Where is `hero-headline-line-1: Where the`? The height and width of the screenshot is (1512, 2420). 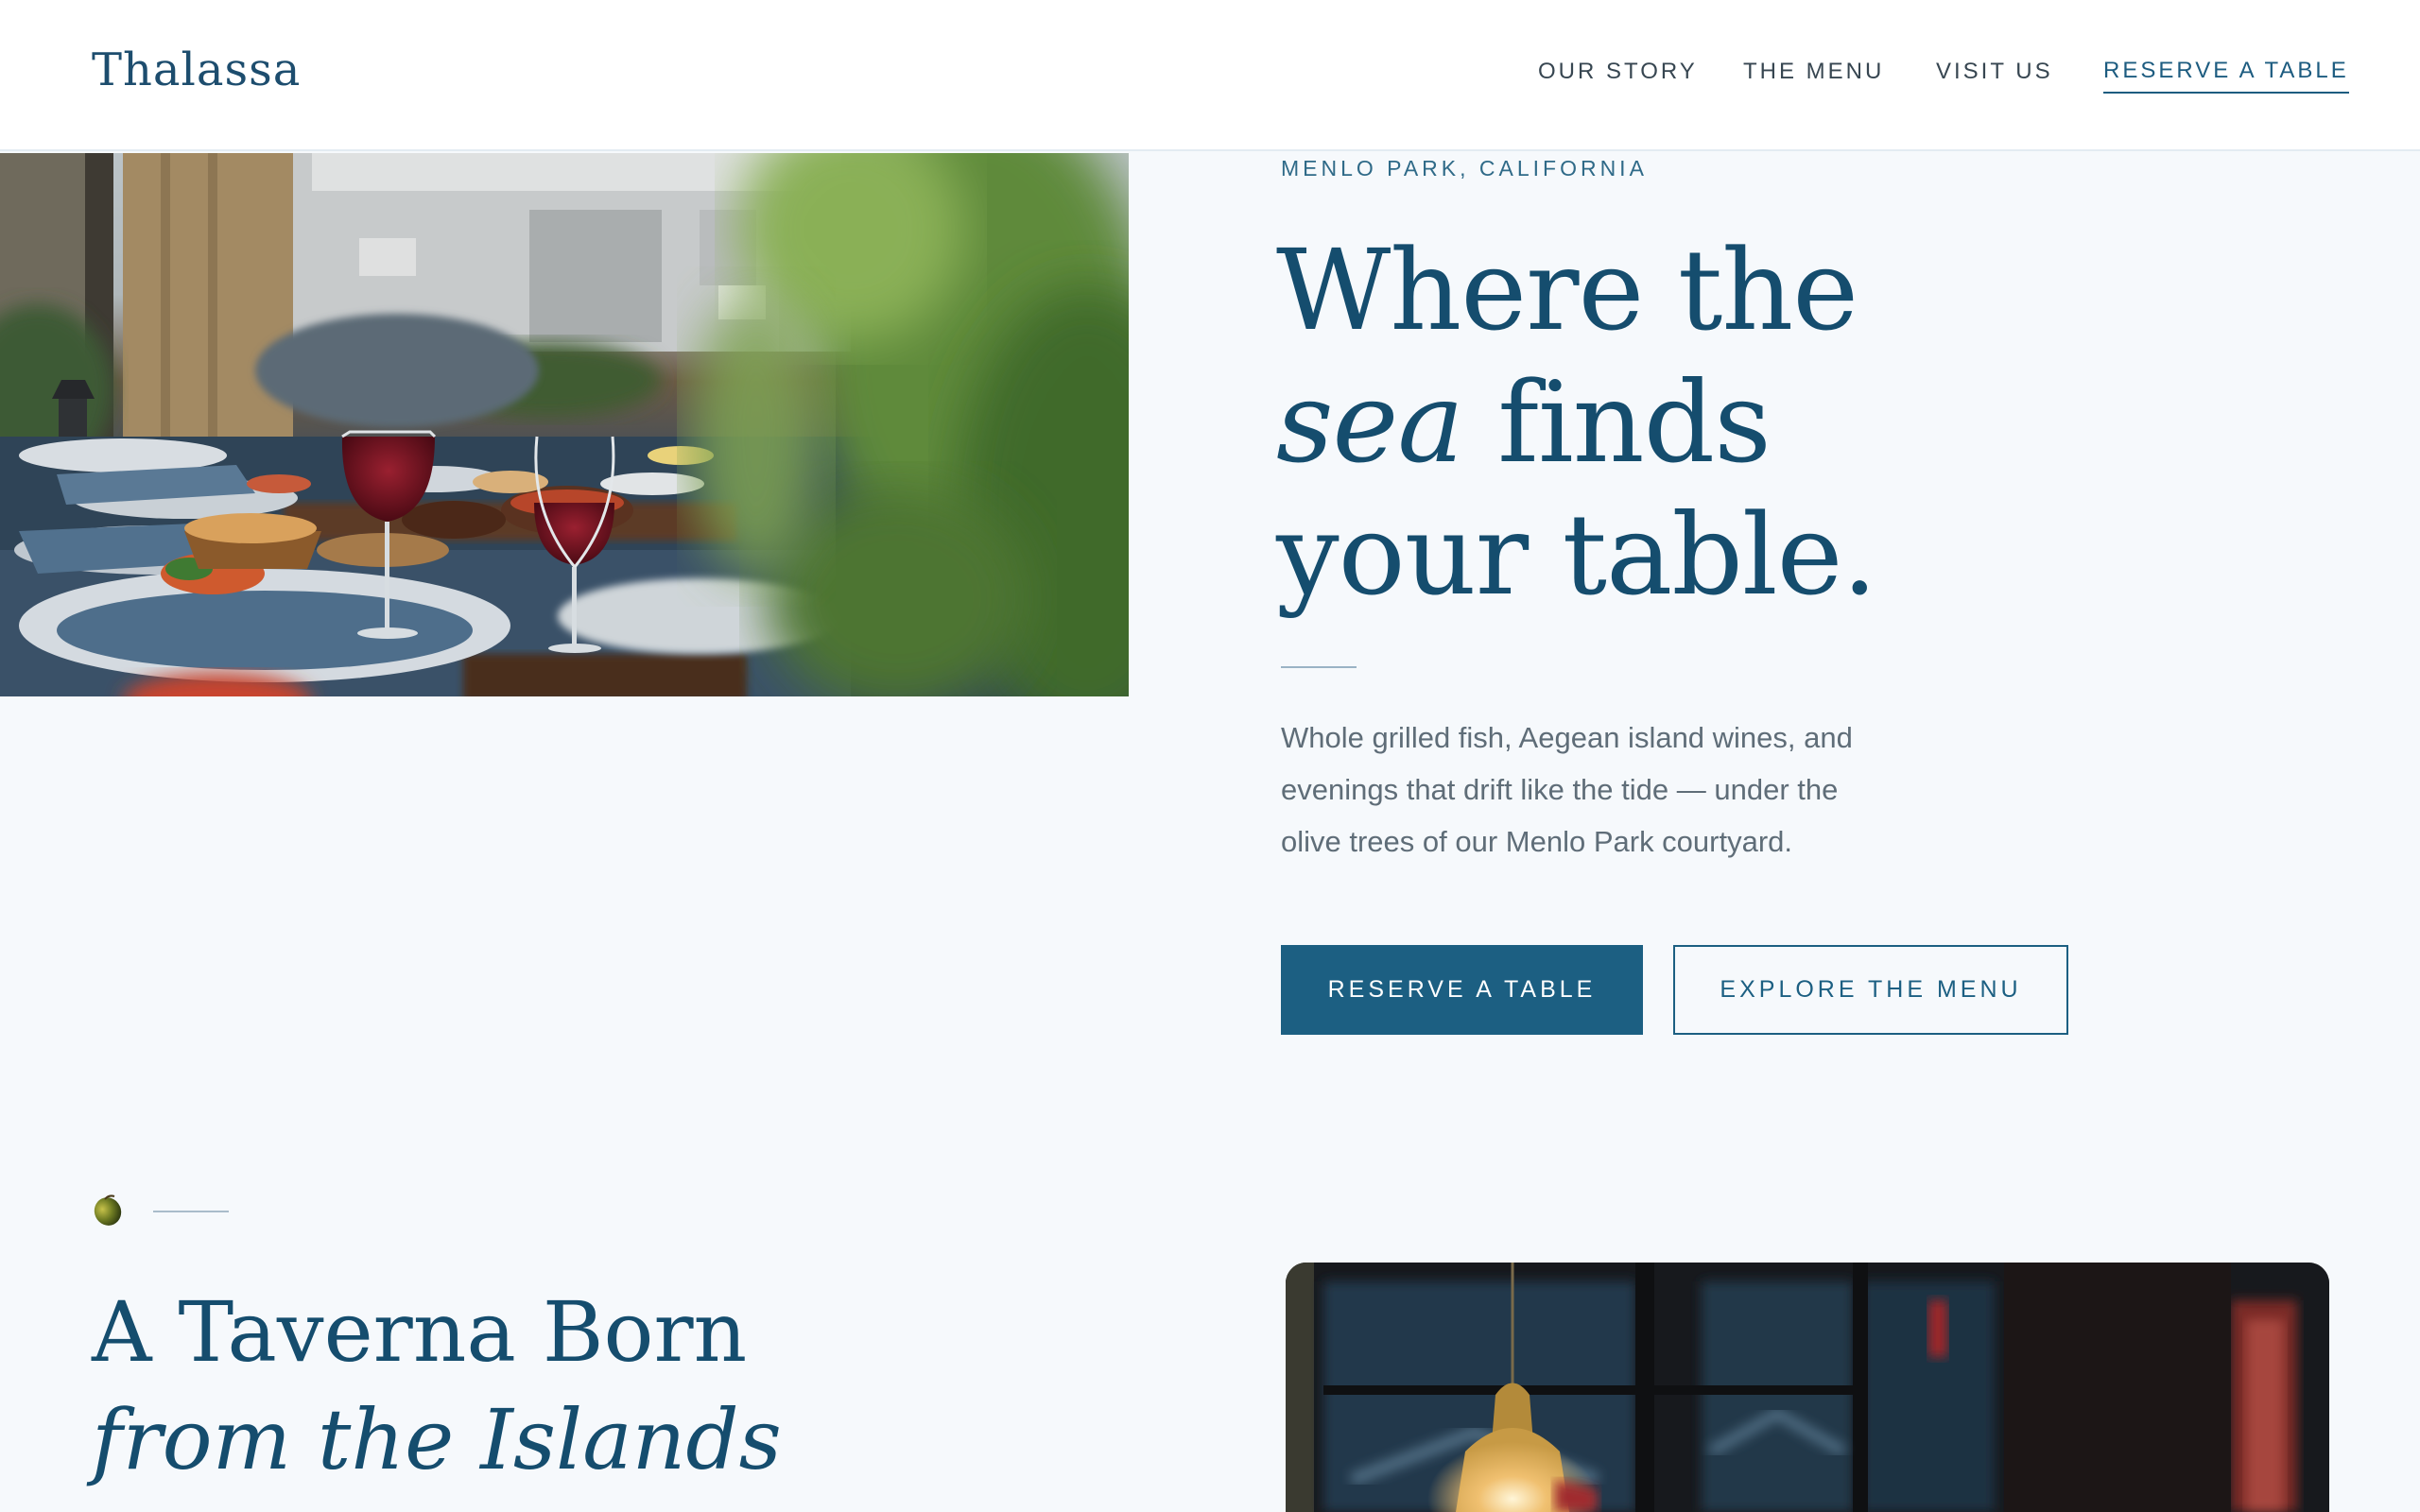 hero-headline-line-1: Where the is located at coordinates (1567, 290).